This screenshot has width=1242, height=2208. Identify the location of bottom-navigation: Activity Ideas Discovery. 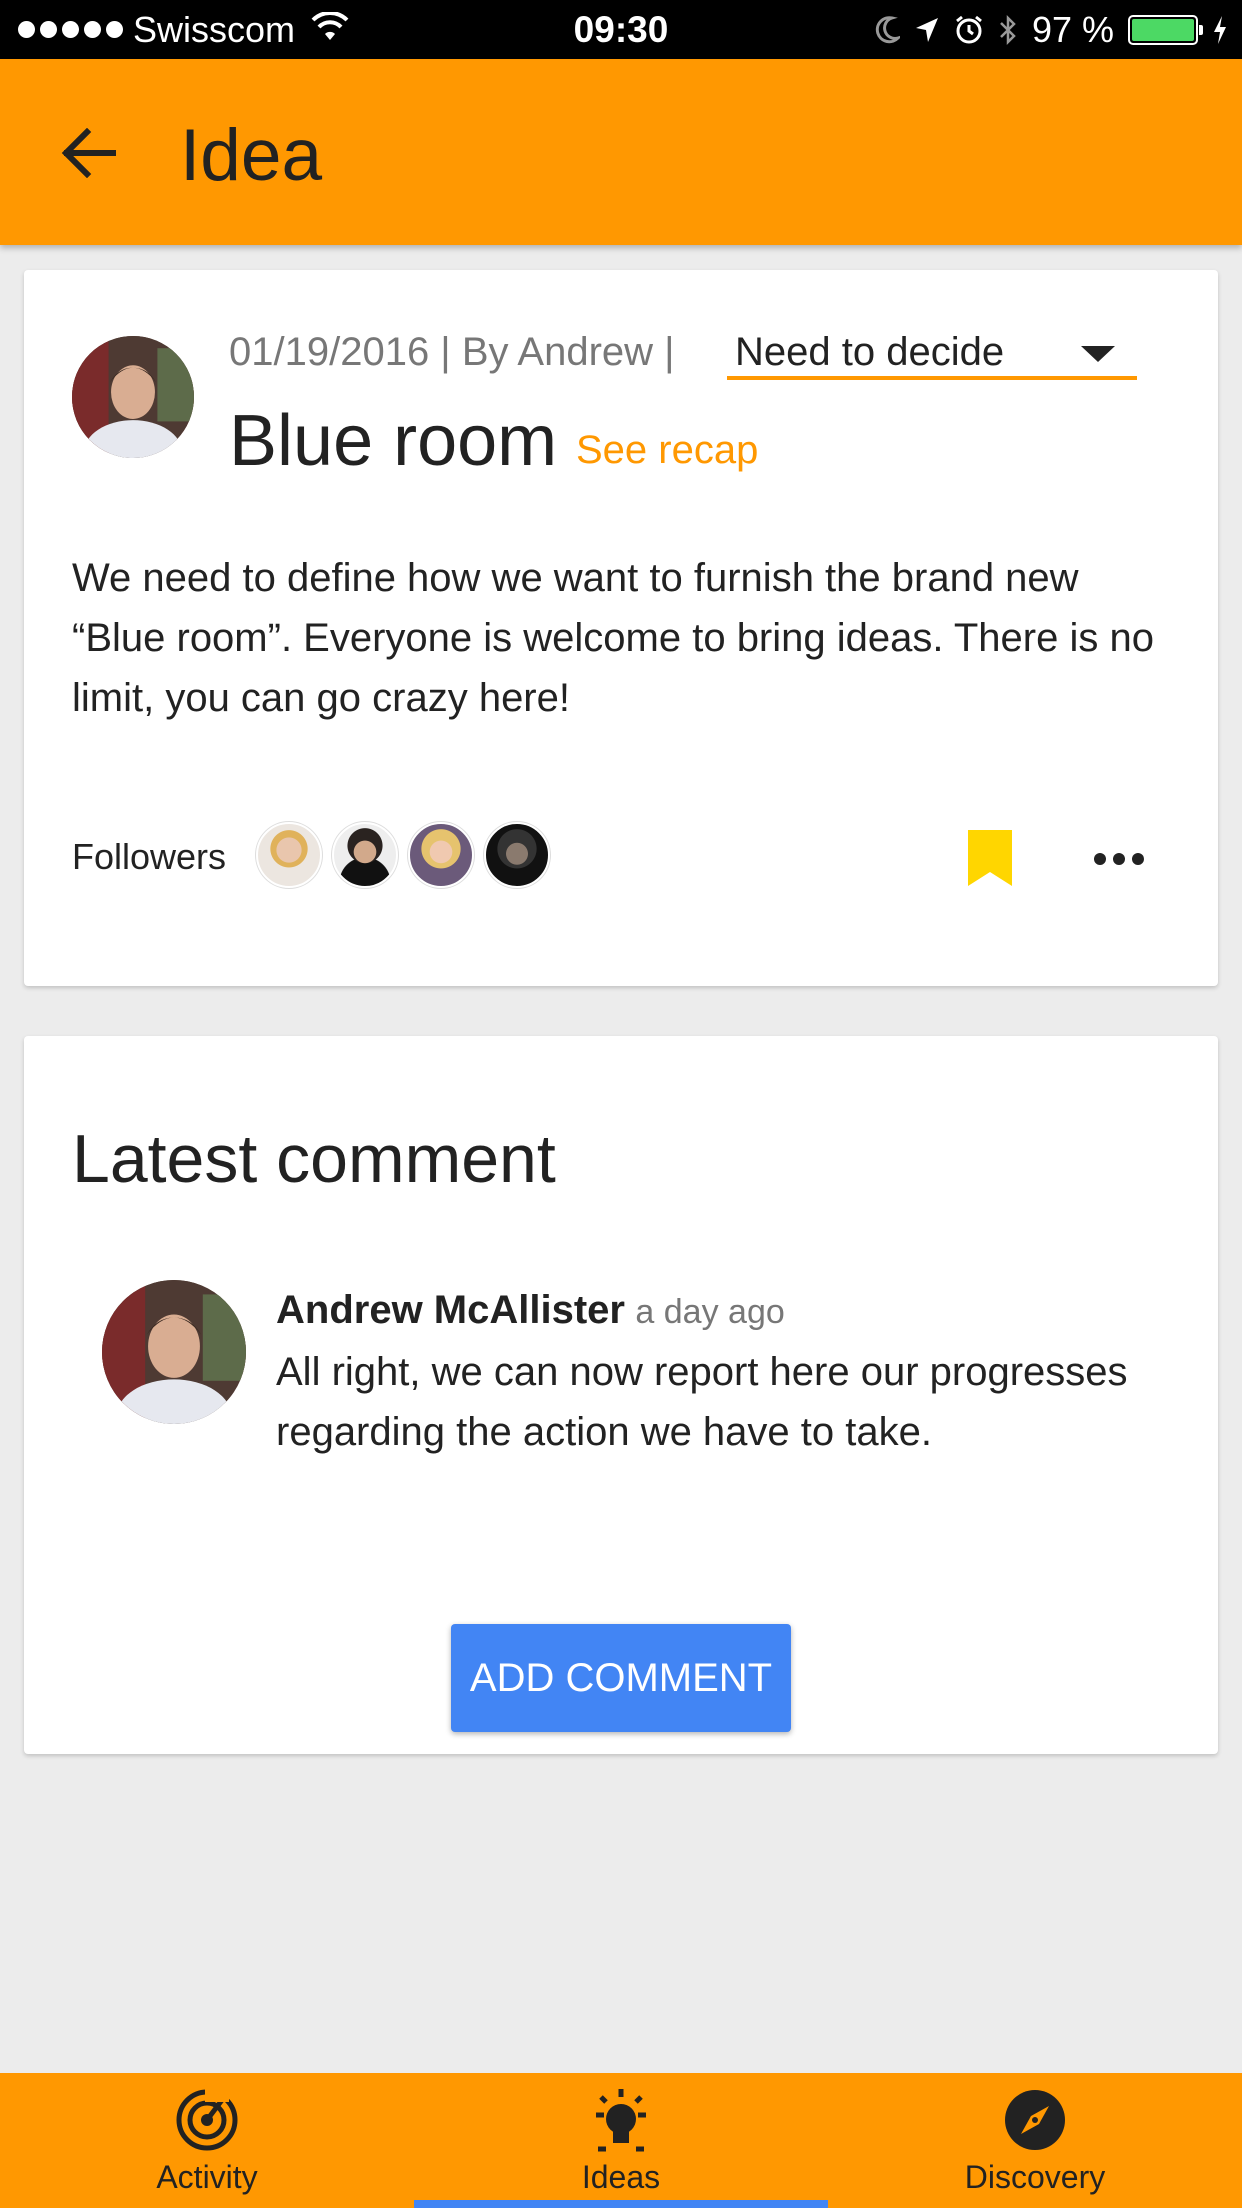
(621, 2140).